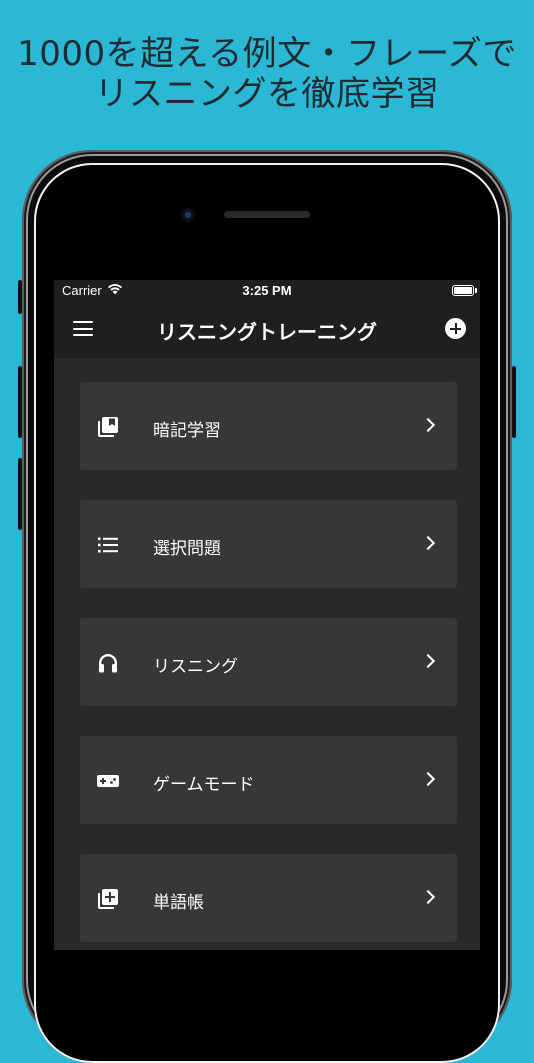 This screenshot has width=534, height=1063. I want to click on earpiece-speaker, so click(267, 214).